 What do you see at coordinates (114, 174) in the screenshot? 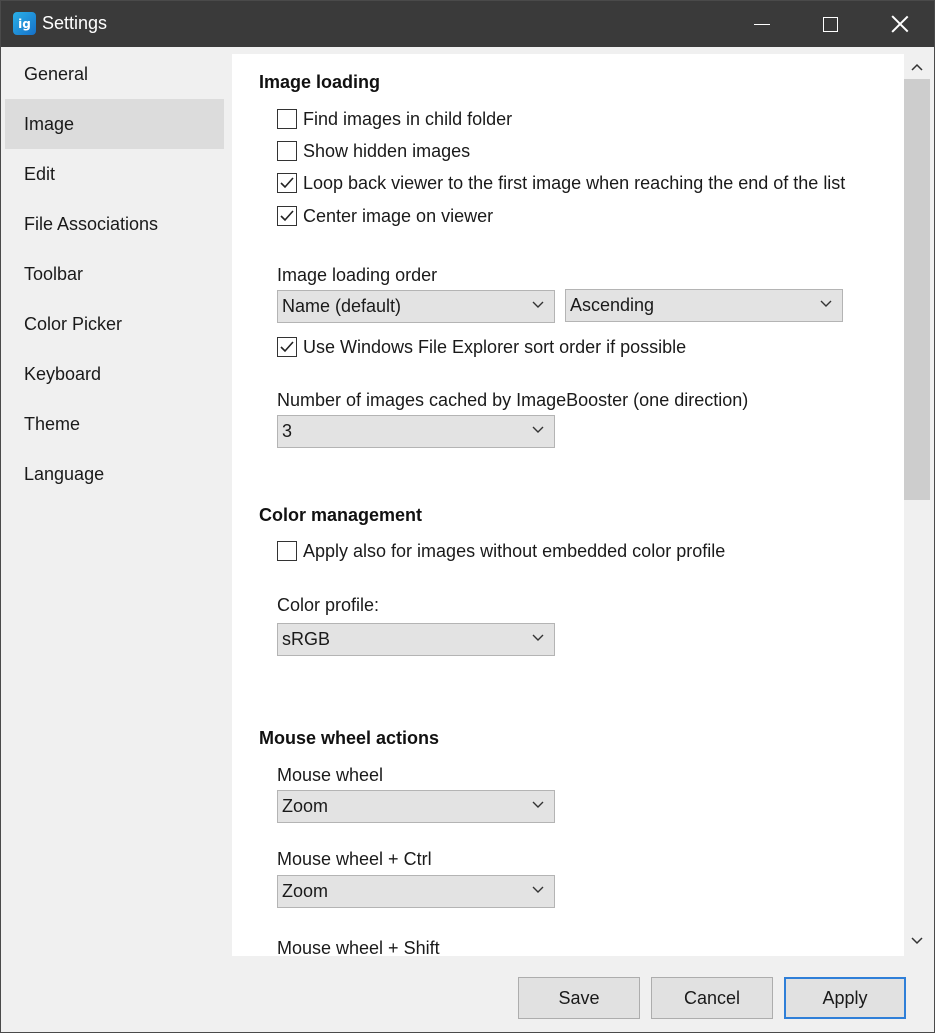
I see `sidebar-item-edit: Edit` at bounding box center [114, 174].